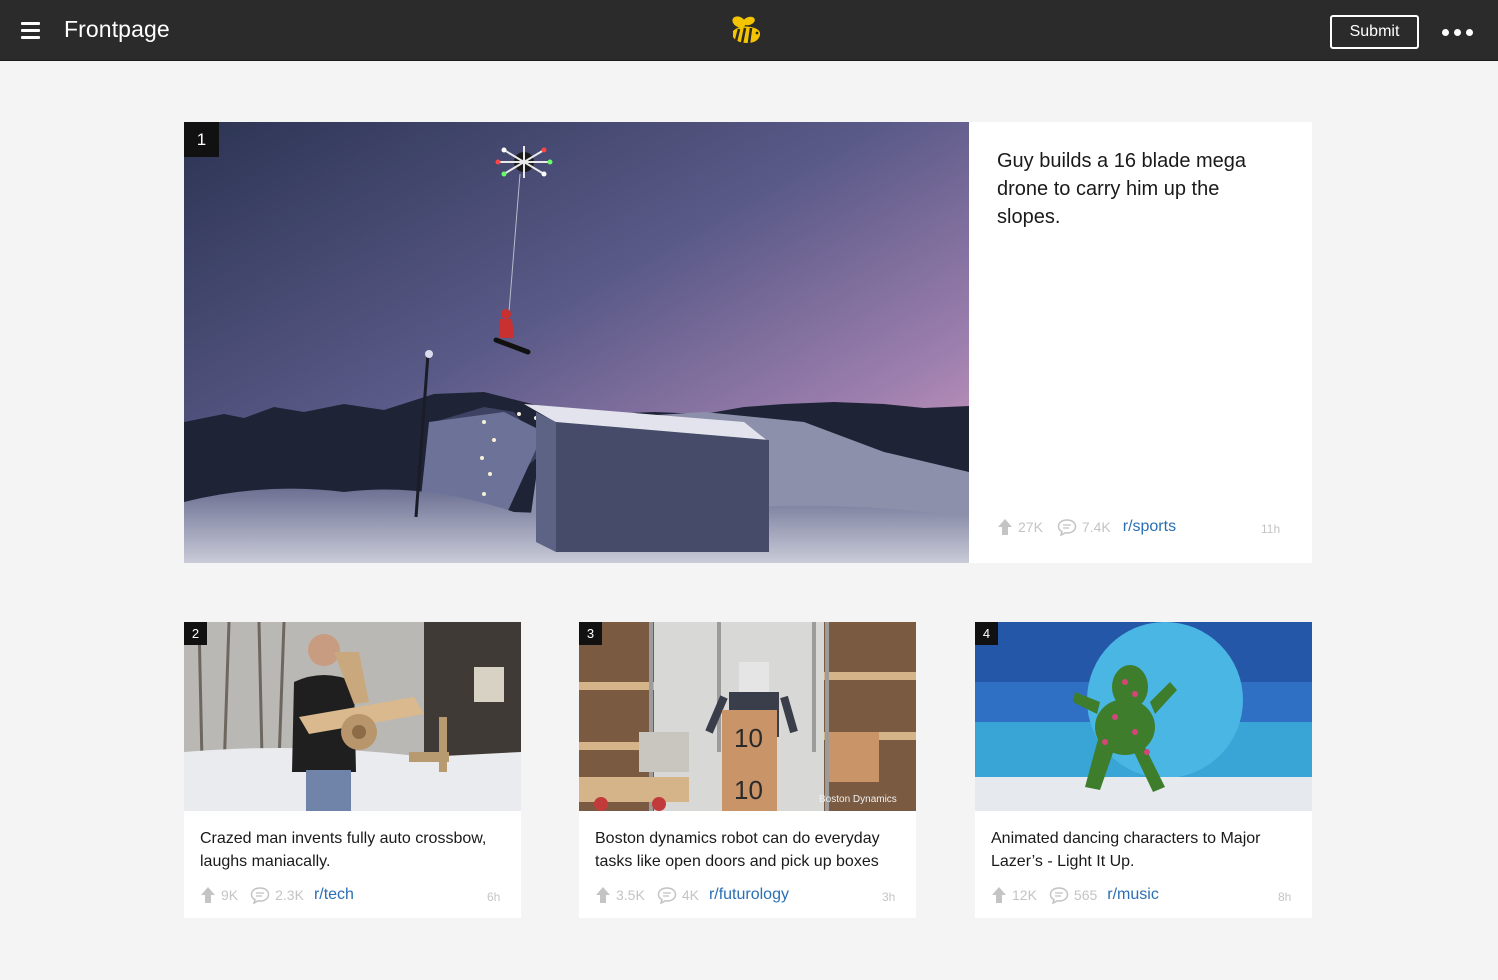  What do you see at coordinates (889, 897) in the screenshot?
I see `post-time: 3h` at bounding box center [889, 897].